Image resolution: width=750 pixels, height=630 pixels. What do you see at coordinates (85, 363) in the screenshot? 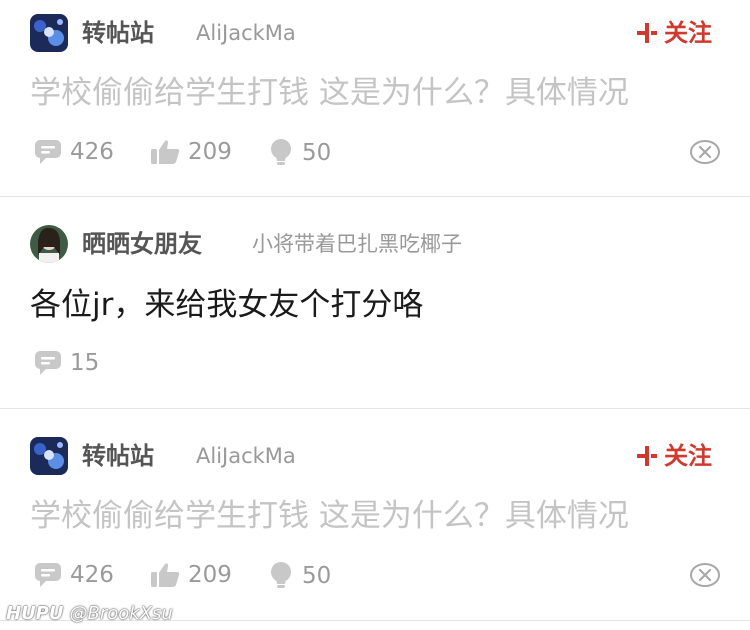
I see `reply-count-value: 15` at bounding box center [85, 363].